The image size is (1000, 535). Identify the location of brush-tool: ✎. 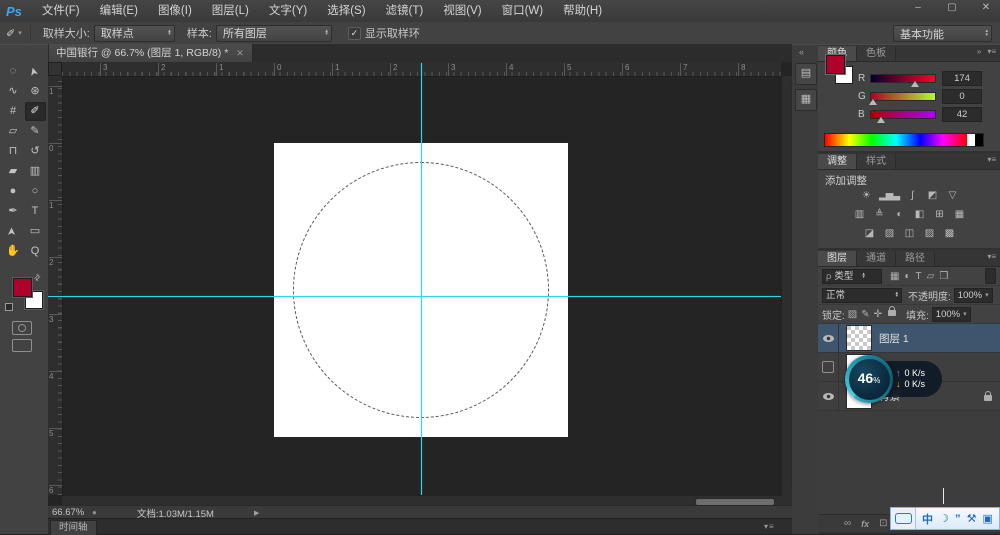
(35, 131).